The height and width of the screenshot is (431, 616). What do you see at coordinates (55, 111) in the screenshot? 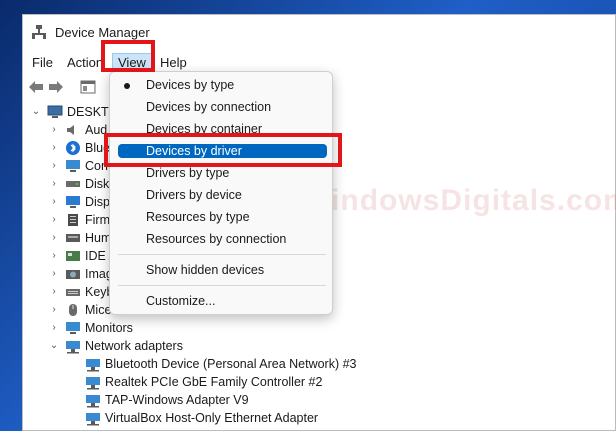
I see `computer-icon` at bounding box center [55, 111].